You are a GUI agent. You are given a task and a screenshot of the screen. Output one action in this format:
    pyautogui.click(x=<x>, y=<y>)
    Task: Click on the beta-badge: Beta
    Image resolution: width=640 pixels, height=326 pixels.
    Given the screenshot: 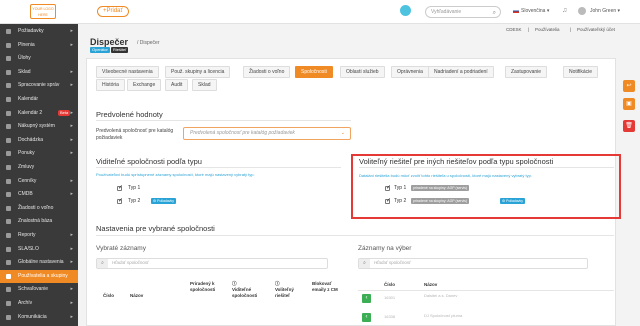 What is the action you would take?
    pyautogui.click(x=64, y=112)
    